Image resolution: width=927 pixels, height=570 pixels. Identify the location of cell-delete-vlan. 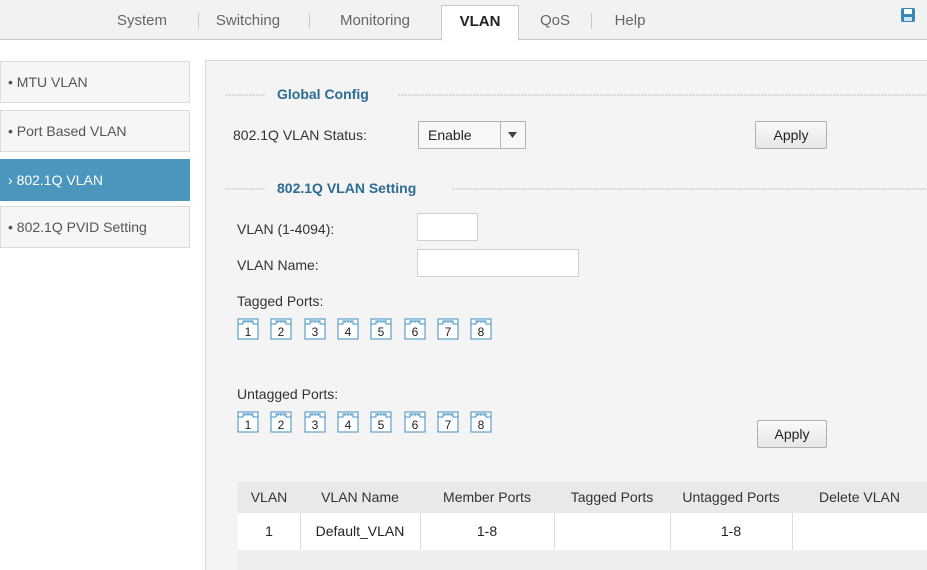
(859, 531).